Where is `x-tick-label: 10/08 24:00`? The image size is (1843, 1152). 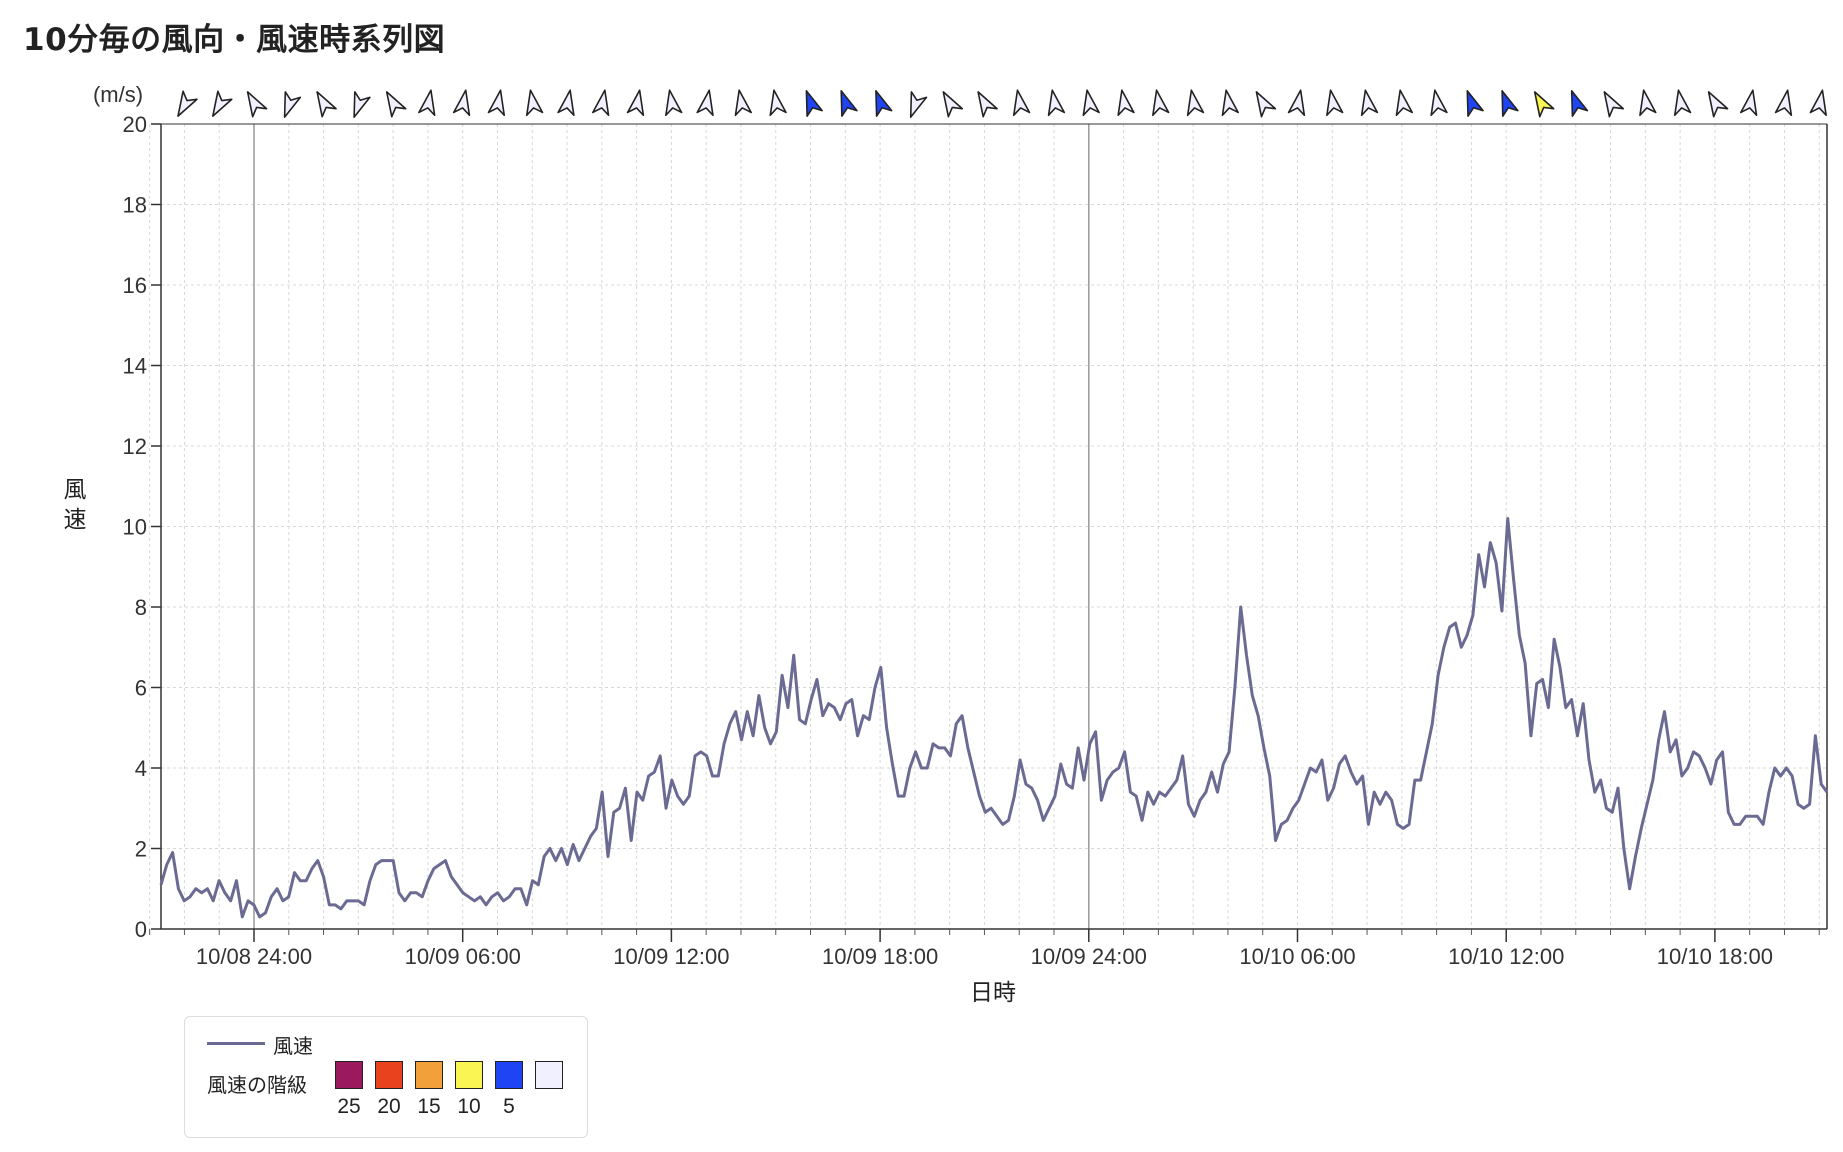 x-tick-label: 10/08 24:00 is located at coordinates (254, 956).